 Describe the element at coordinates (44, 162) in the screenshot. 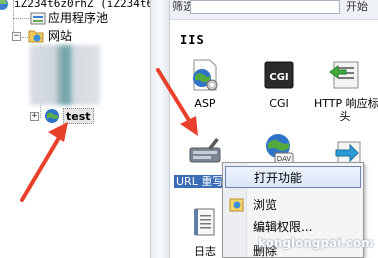

I see `arrow-to-test-site` at that location.